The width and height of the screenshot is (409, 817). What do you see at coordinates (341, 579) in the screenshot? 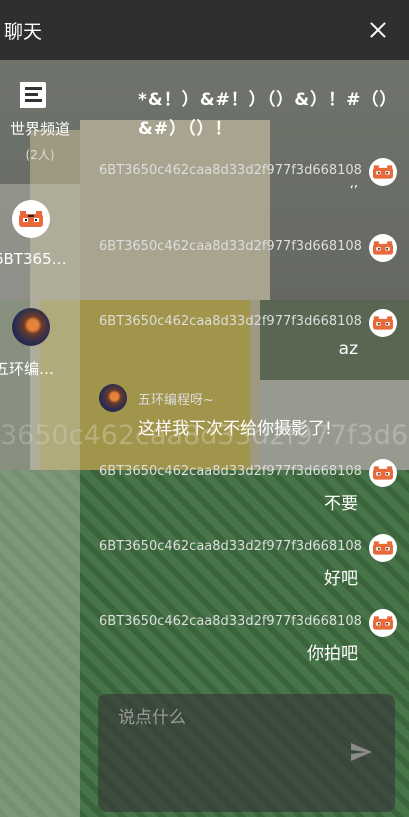
I see `message-text: 好吧` at bounding box center [341, 579].